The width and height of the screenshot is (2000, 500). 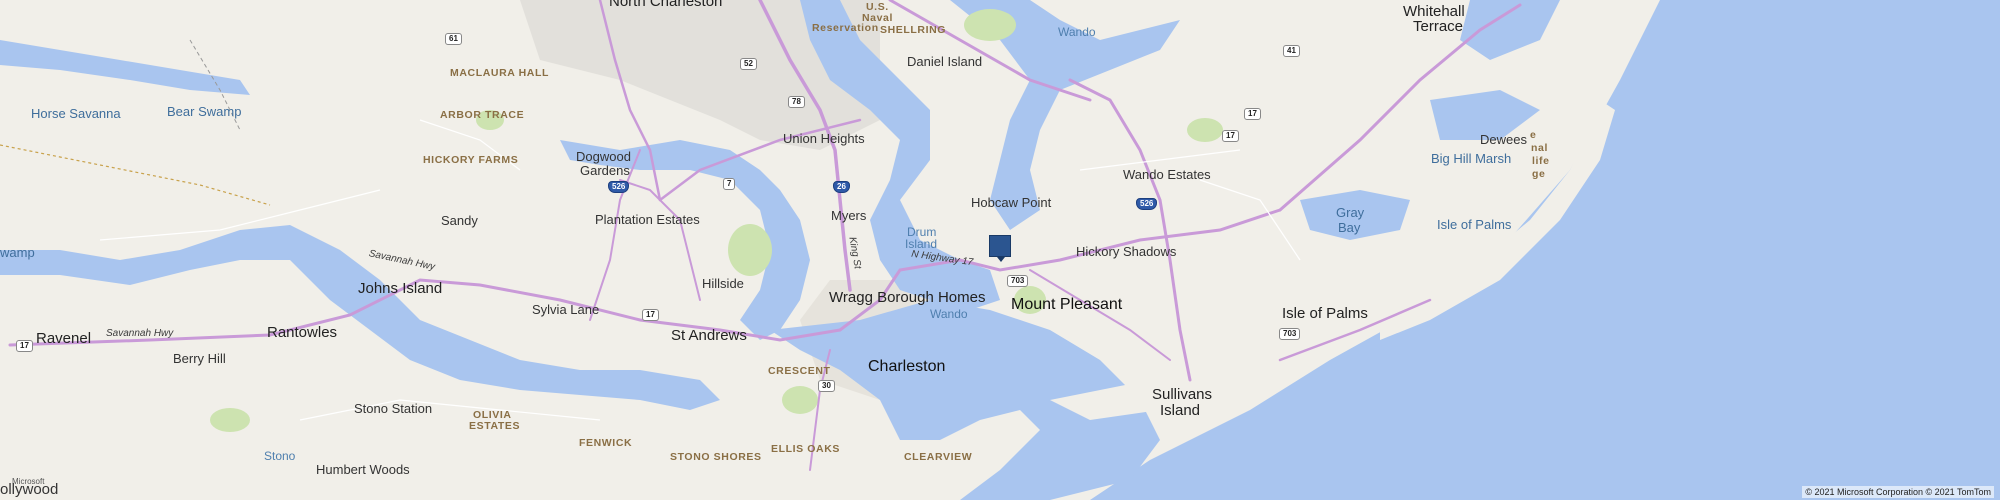 What do you see at coordinates (204, 111) in the screenshot?
I see `place-label: Bear Swamp` at bounding box center [204, 111].